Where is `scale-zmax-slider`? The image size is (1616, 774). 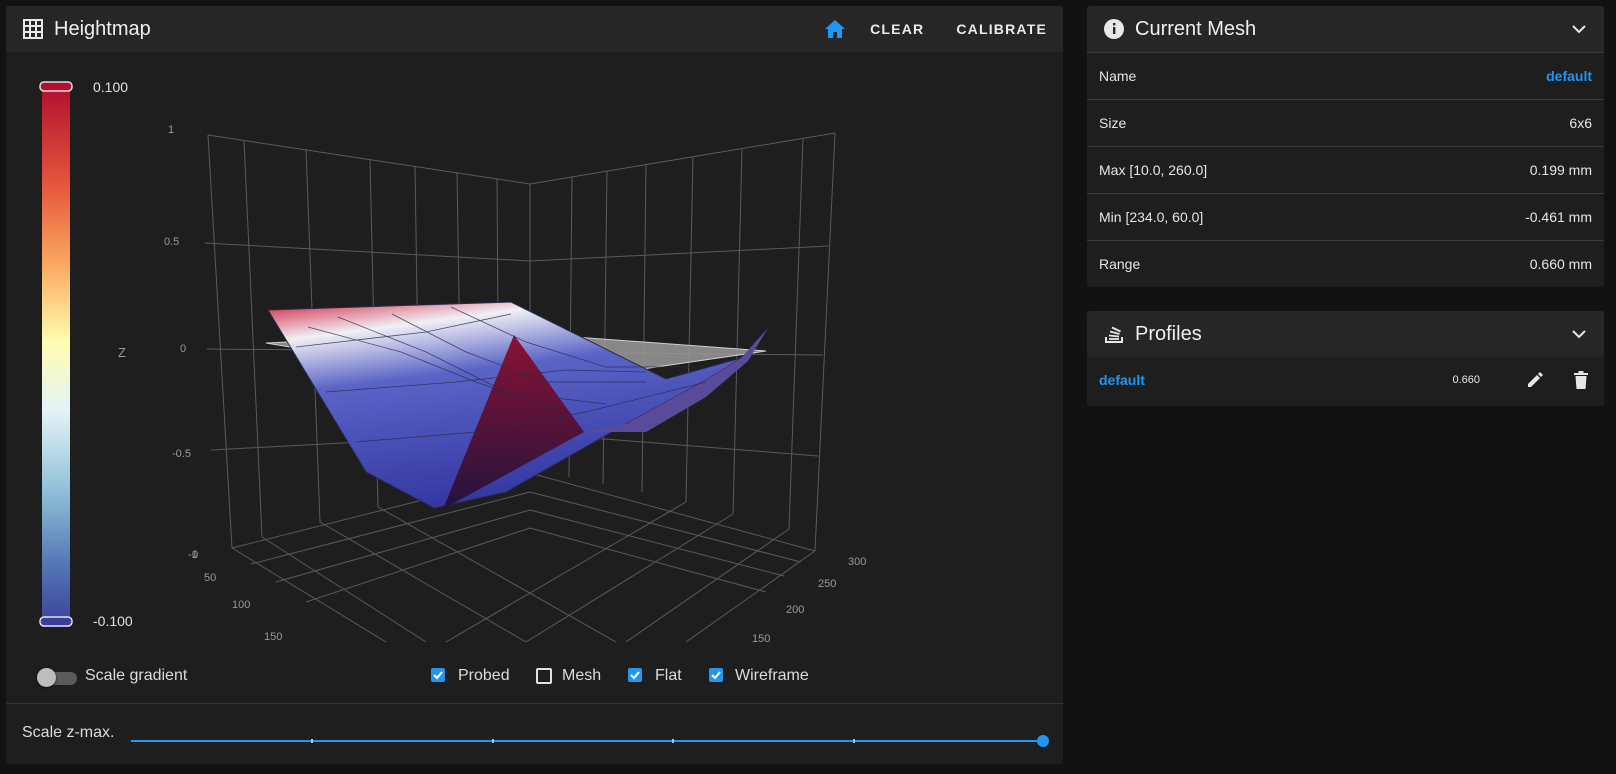
scale-zmax-slider is located at coordinates (585, 741).